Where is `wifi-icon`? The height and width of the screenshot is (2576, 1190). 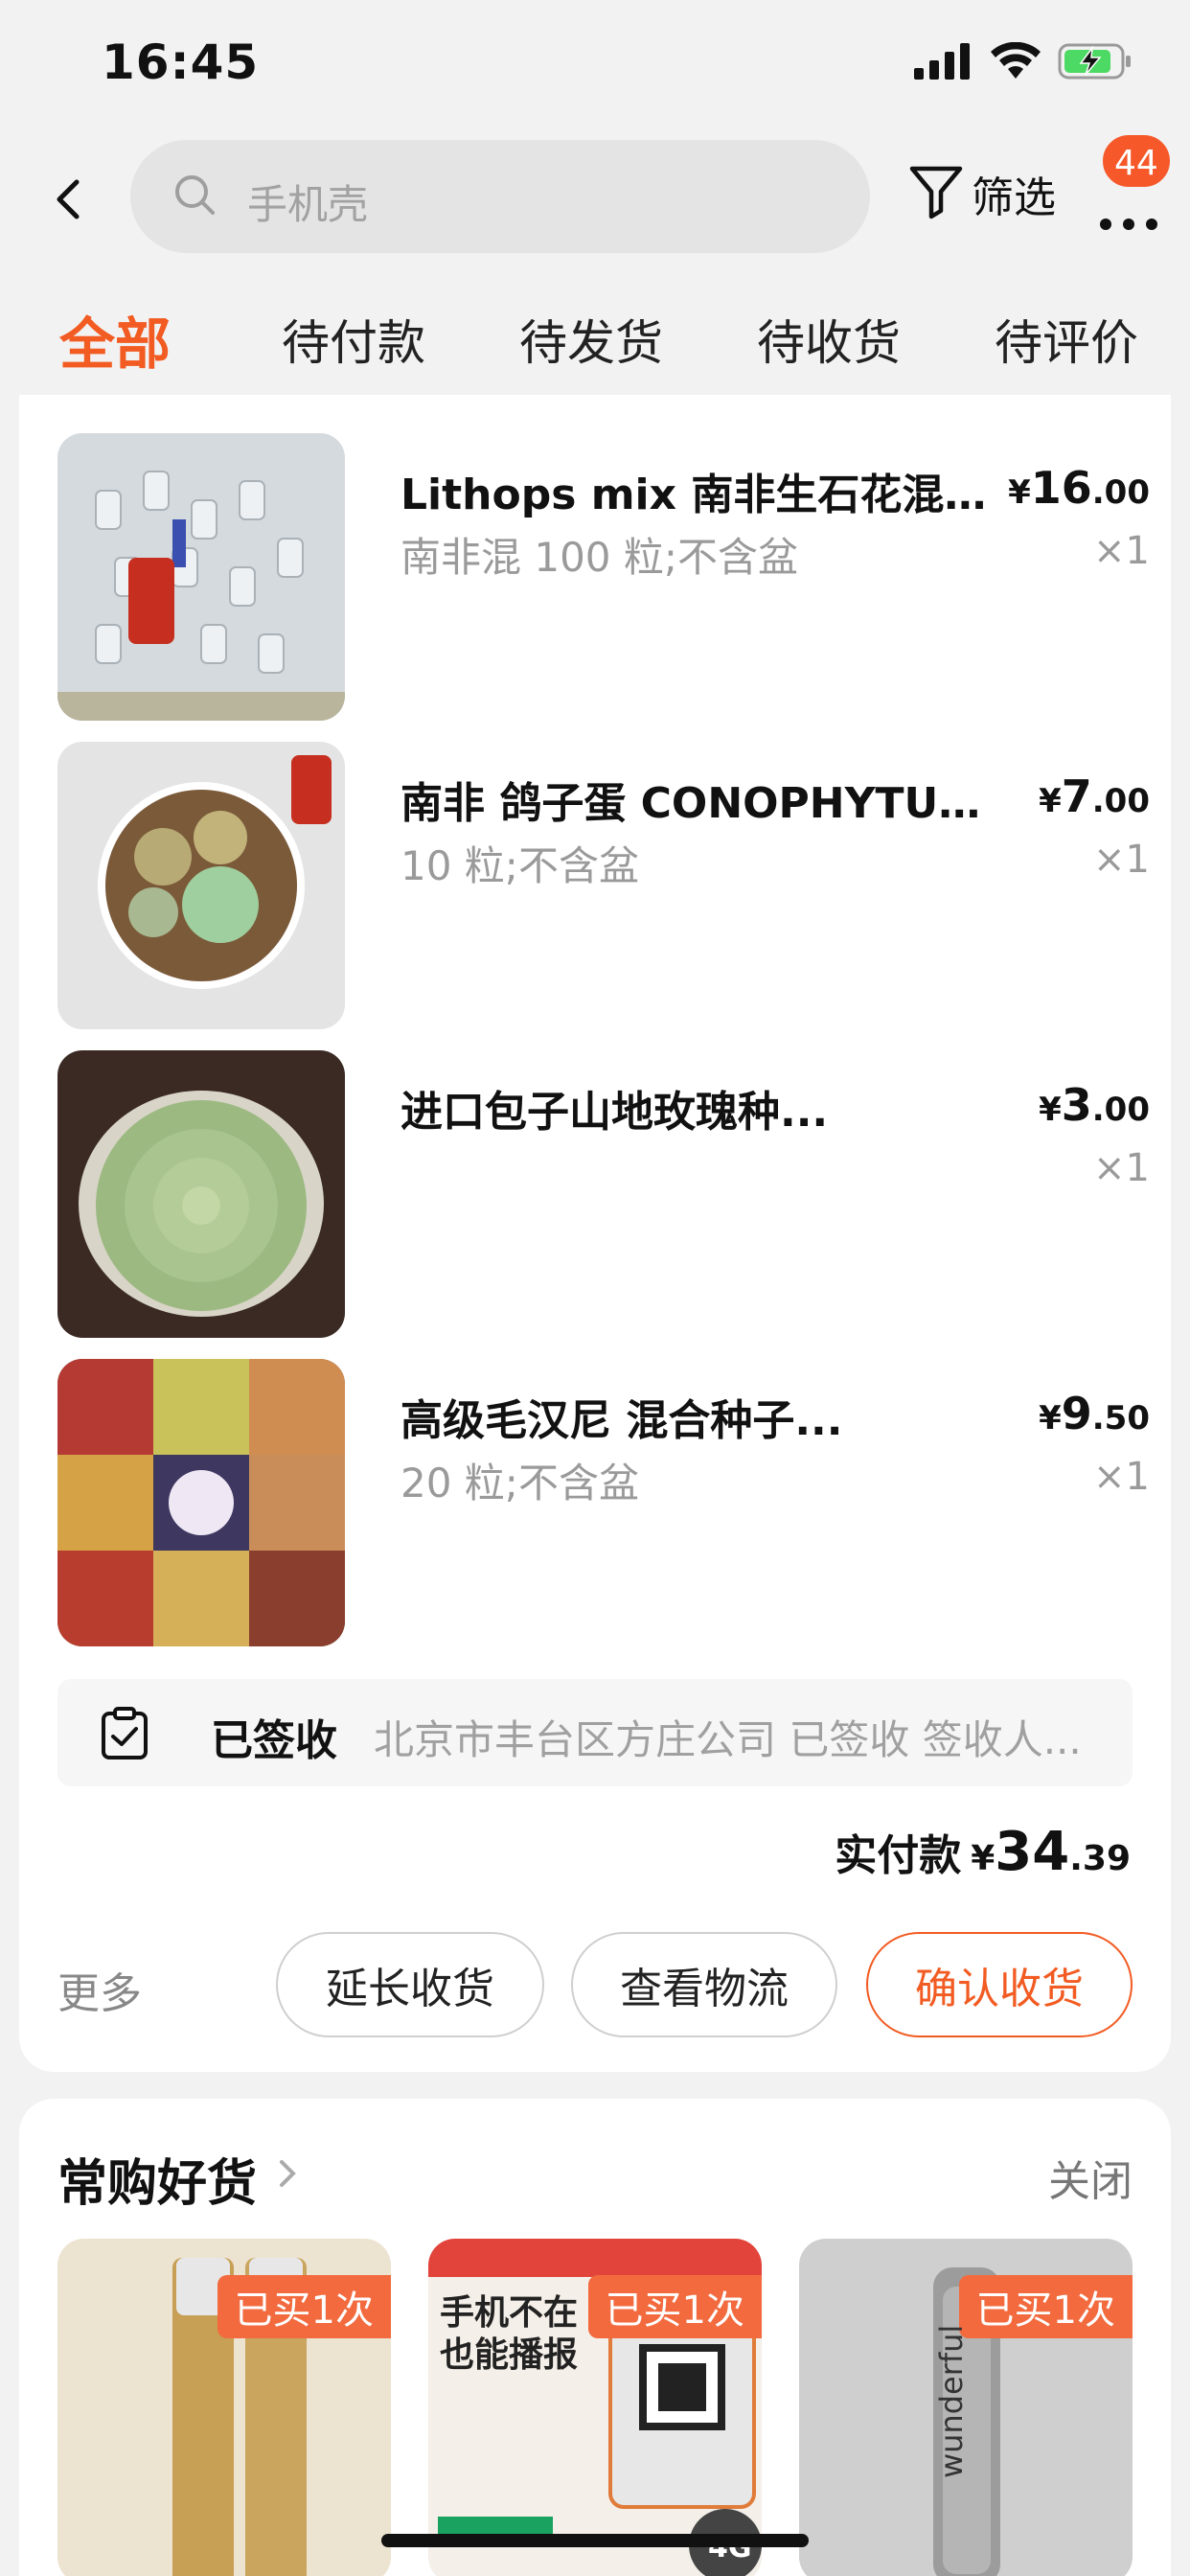 wifi-icon is located at coordinates (1016, 63).